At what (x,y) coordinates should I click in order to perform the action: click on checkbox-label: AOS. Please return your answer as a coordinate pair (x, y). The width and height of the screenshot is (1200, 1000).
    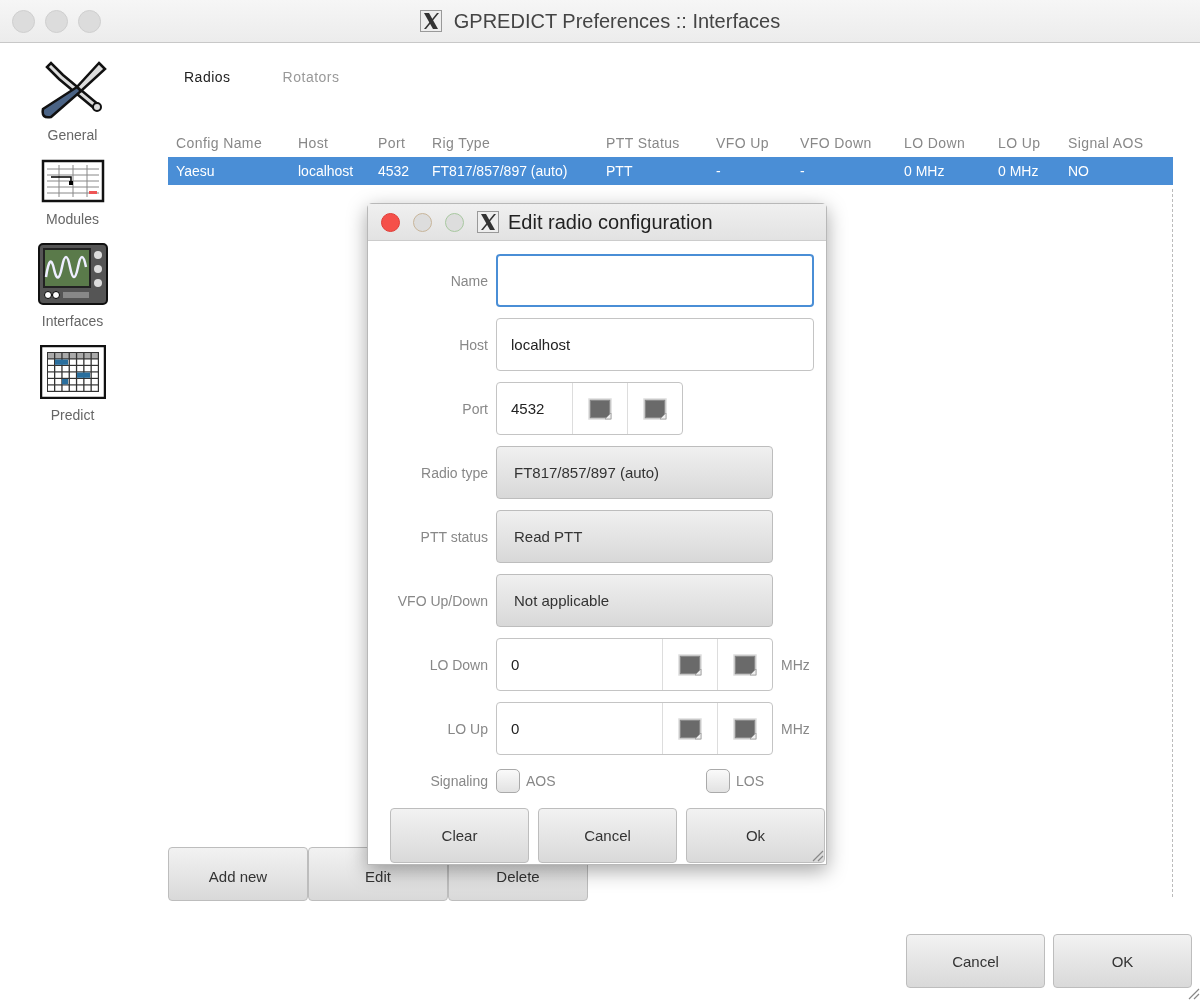
    Looking at the image, I should click on (541, 781).